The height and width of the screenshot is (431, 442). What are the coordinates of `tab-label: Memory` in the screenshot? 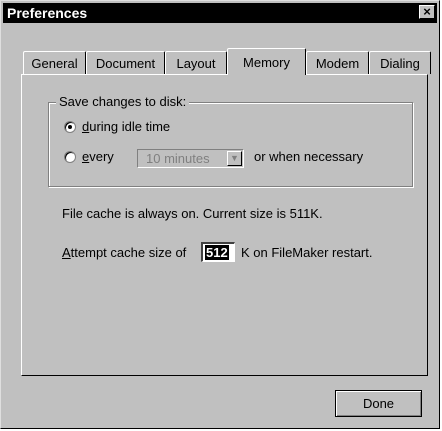 It's located at (266, 62).